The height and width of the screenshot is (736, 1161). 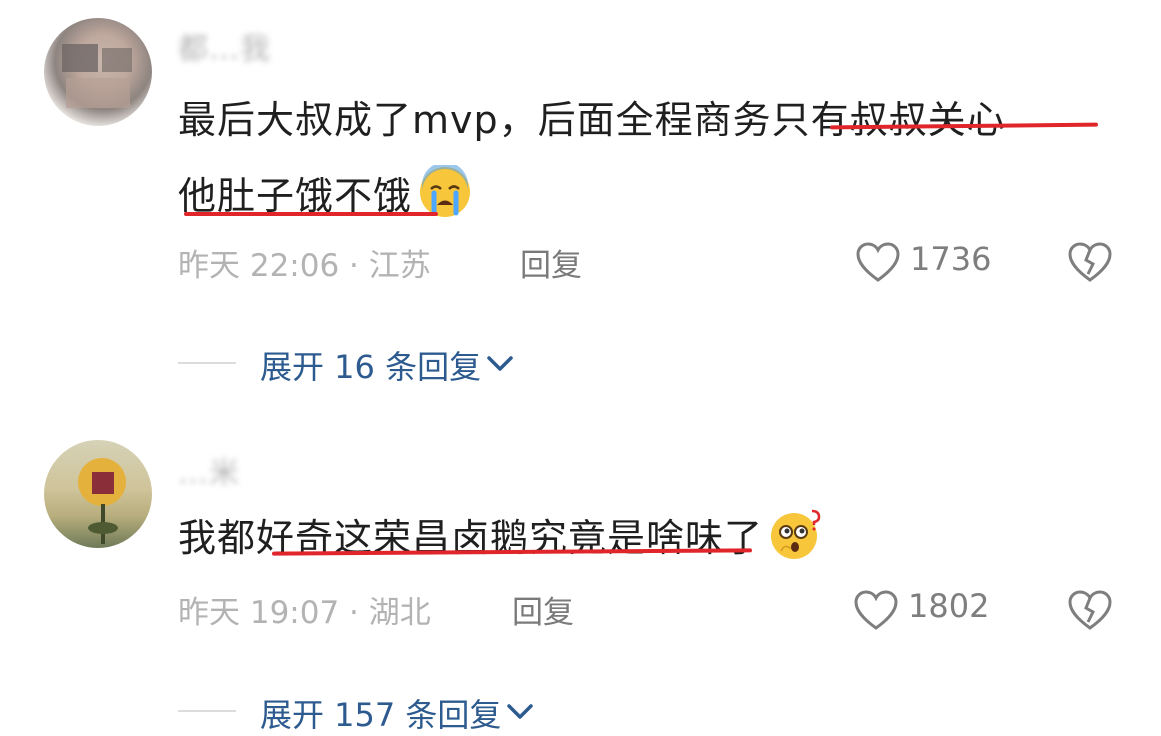 I want to click on like-count: 1736, so click(x=951, y=259).